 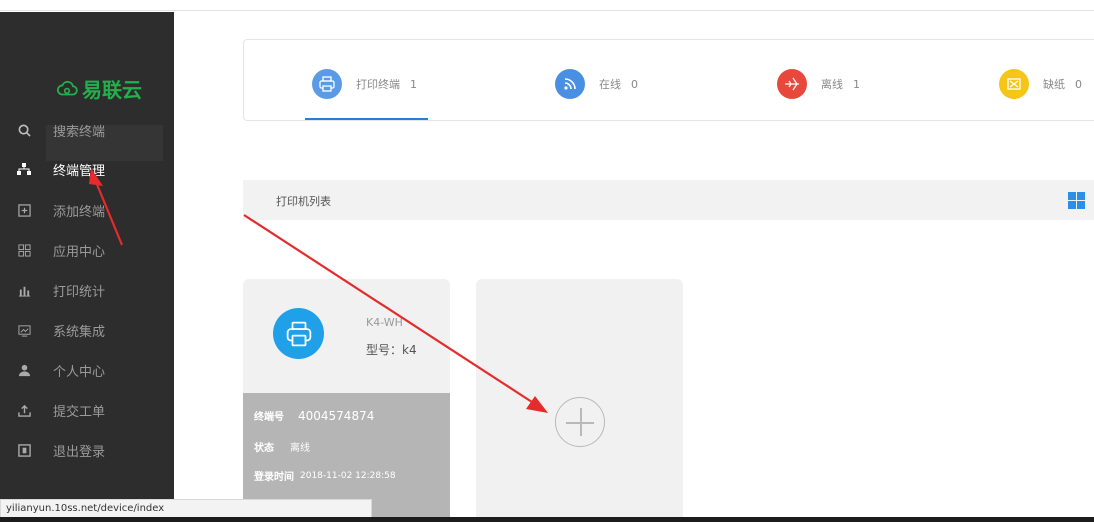 I want to click on sidebar-item-print-stats: 打印统计, so click(x=87, y=290).